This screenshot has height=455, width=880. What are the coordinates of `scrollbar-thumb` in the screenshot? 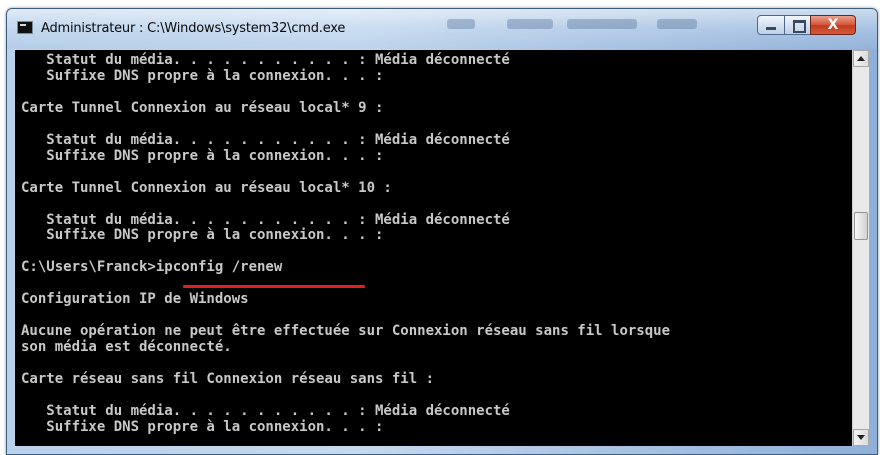 It's located at (861, 226).